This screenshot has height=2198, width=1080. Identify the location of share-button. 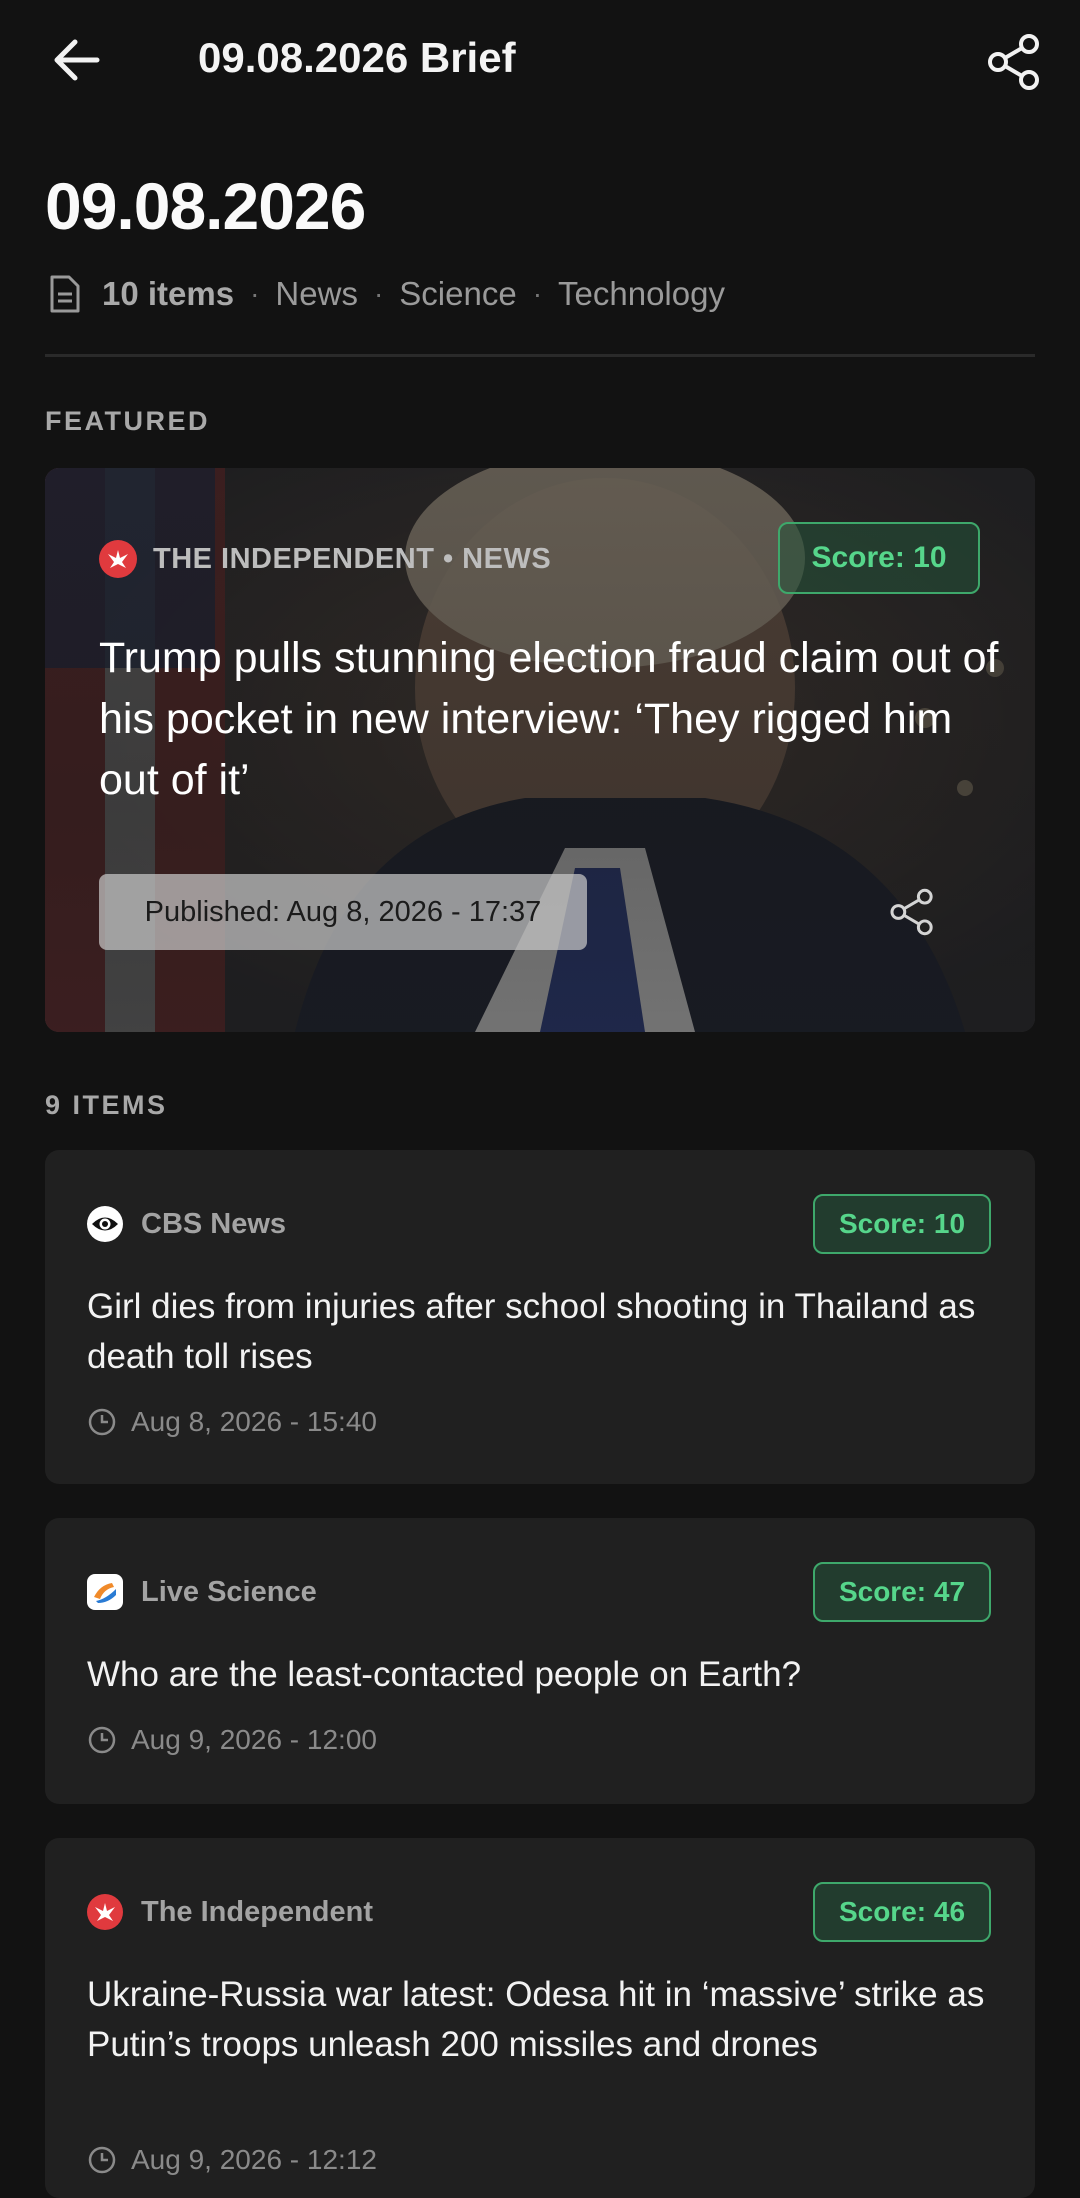
(1014, 62).